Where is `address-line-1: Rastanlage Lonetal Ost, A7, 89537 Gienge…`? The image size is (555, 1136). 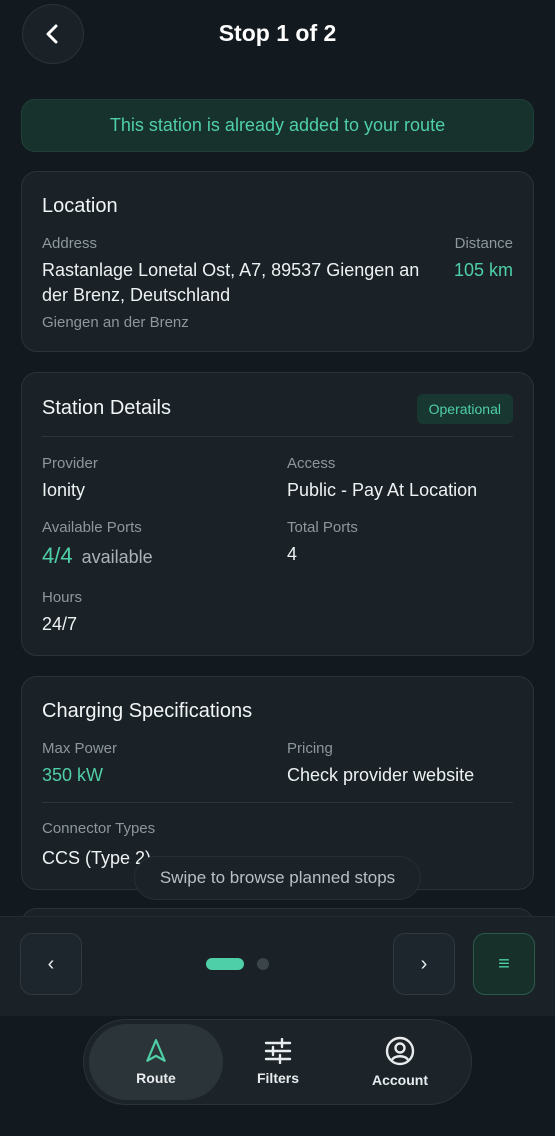 address-line-1: Rastanlage Lonetal Ost, A7, 89537 Gienge… is located at coordinates (231, 270).